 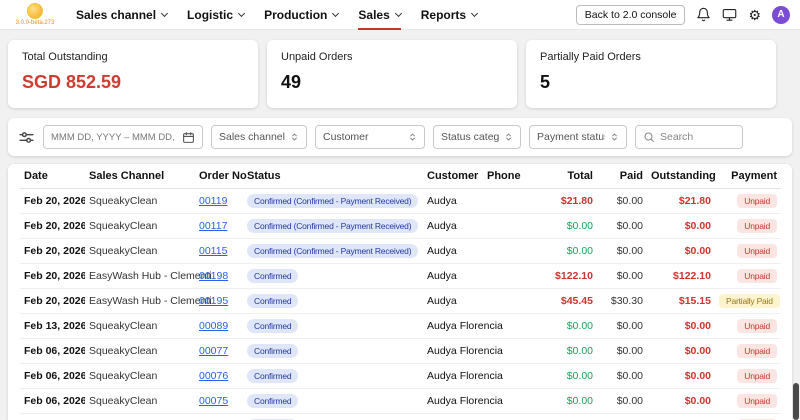 I want to click on order-number-link: 00076, so click(x=213, y=376).